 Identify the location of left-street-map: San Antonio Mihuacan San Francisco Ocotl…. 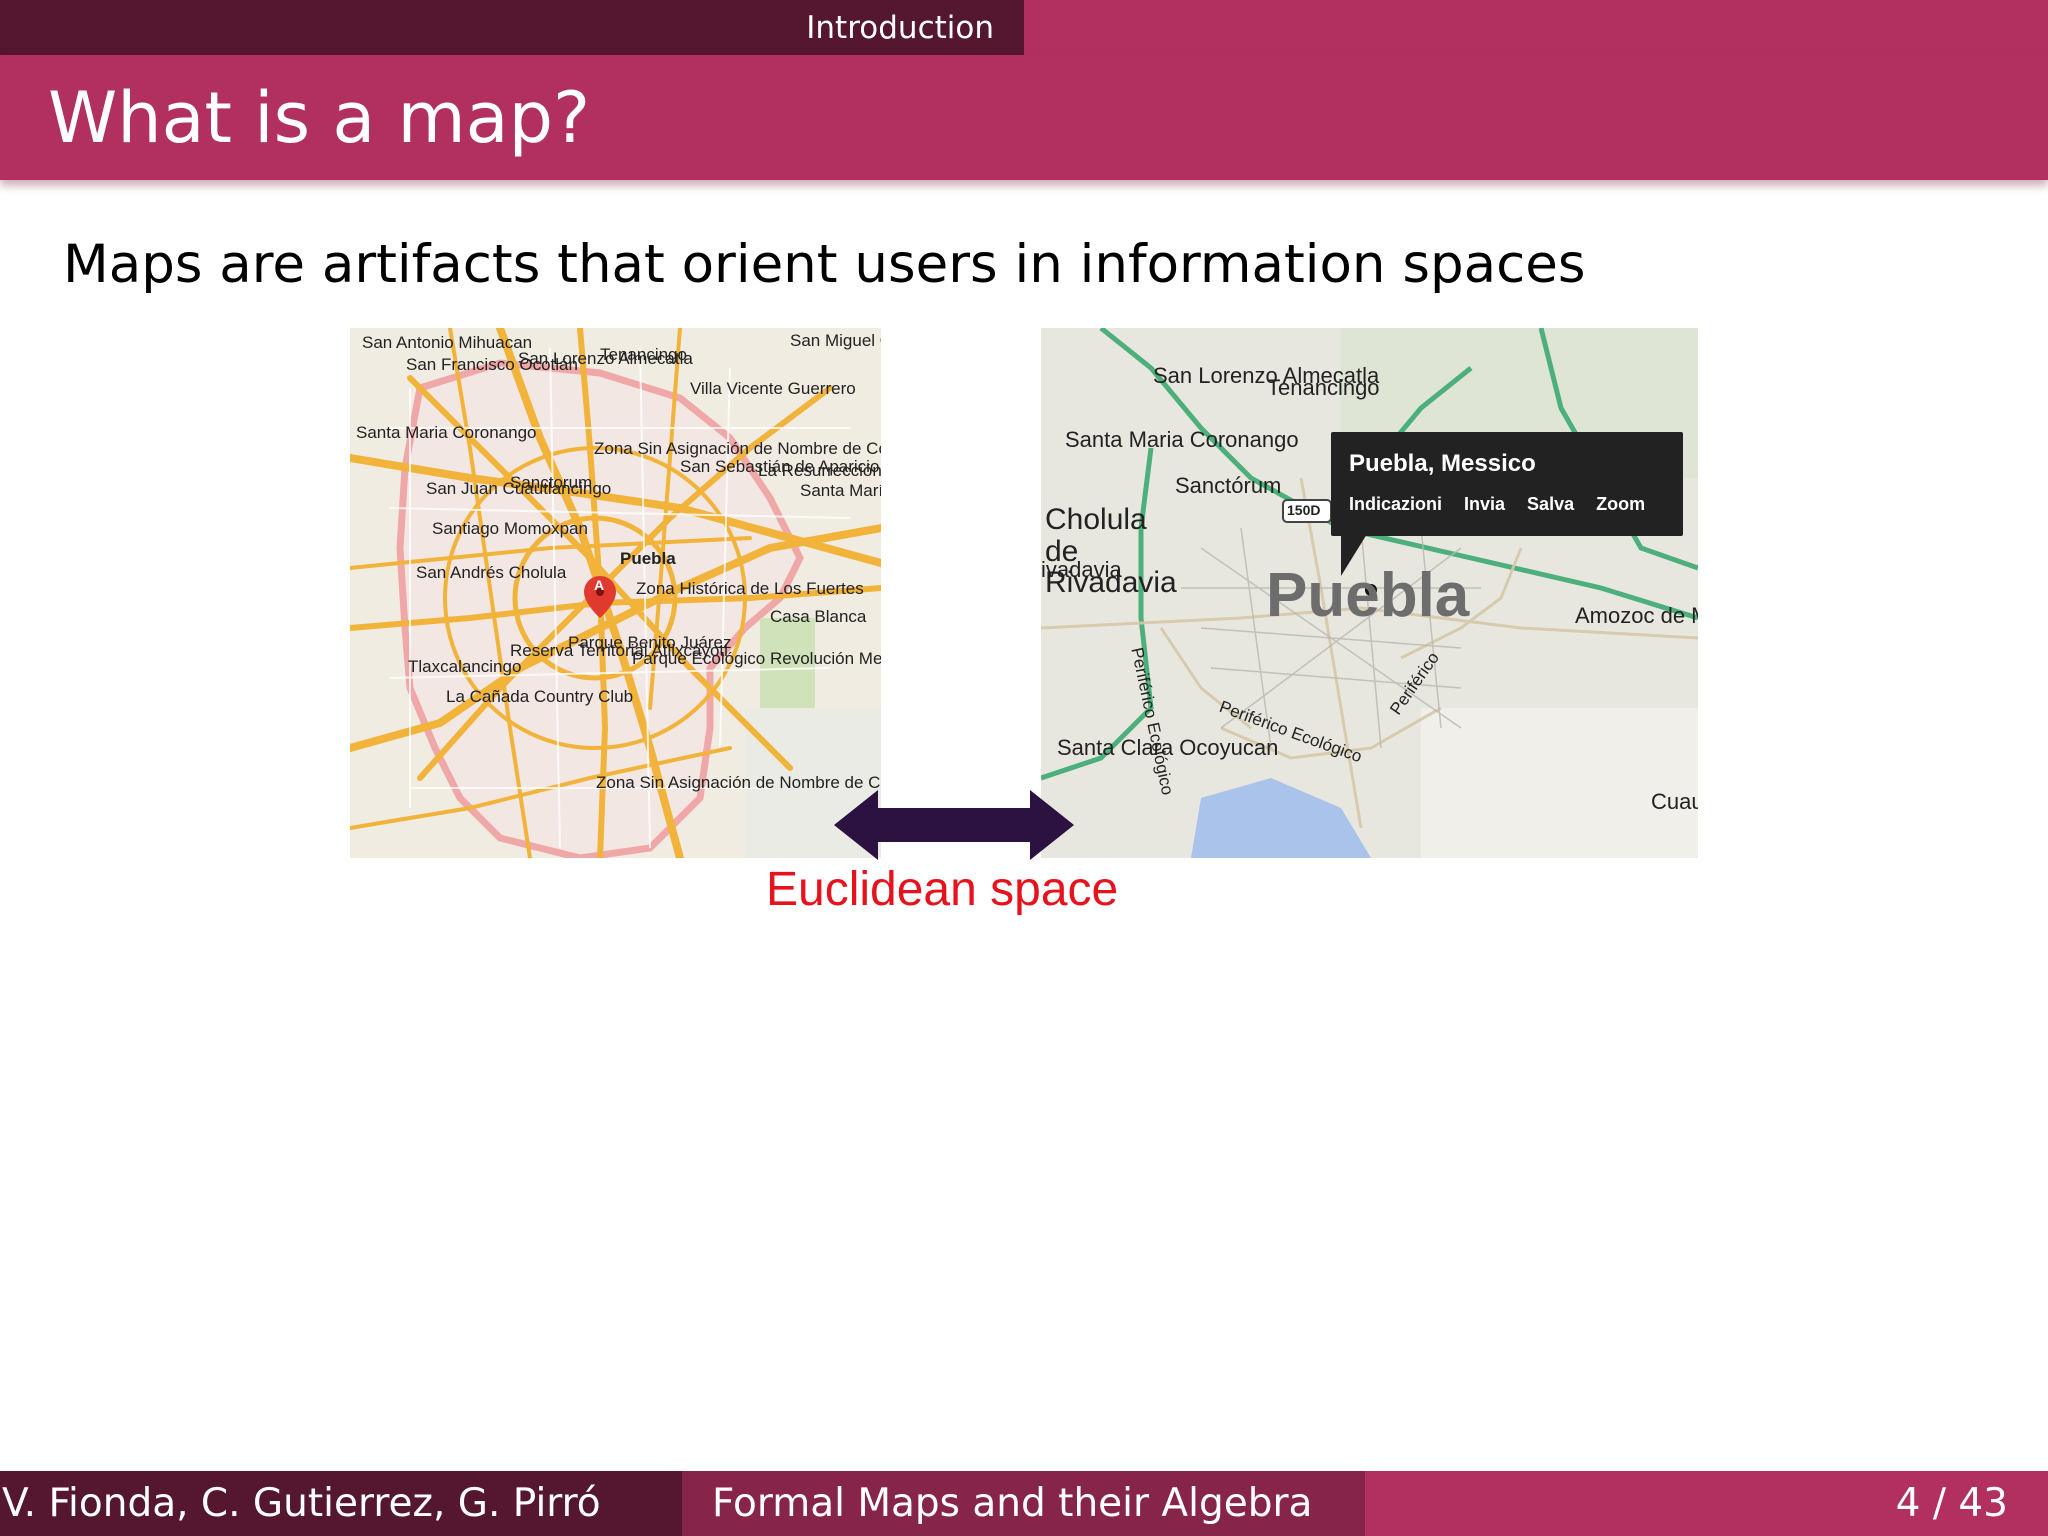
(615, 593).